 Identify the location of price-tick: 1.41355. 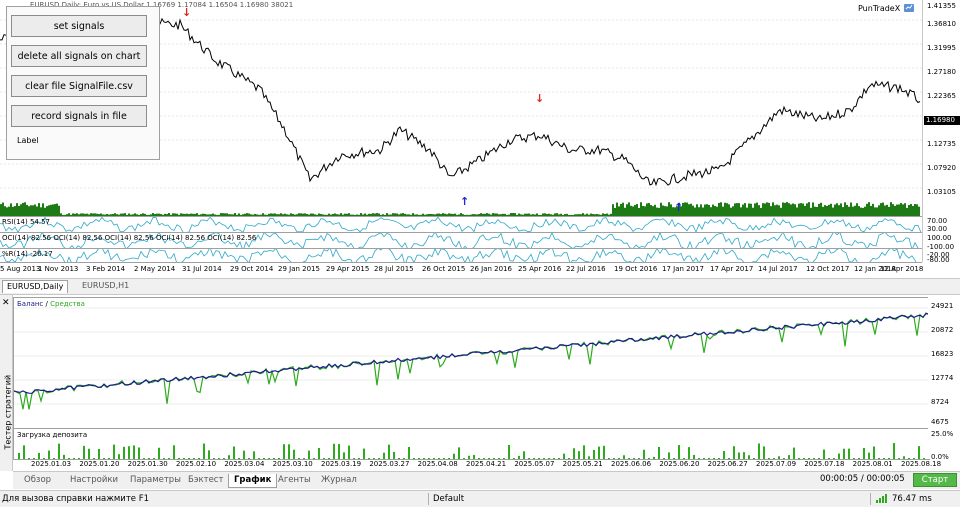
(941, 6).